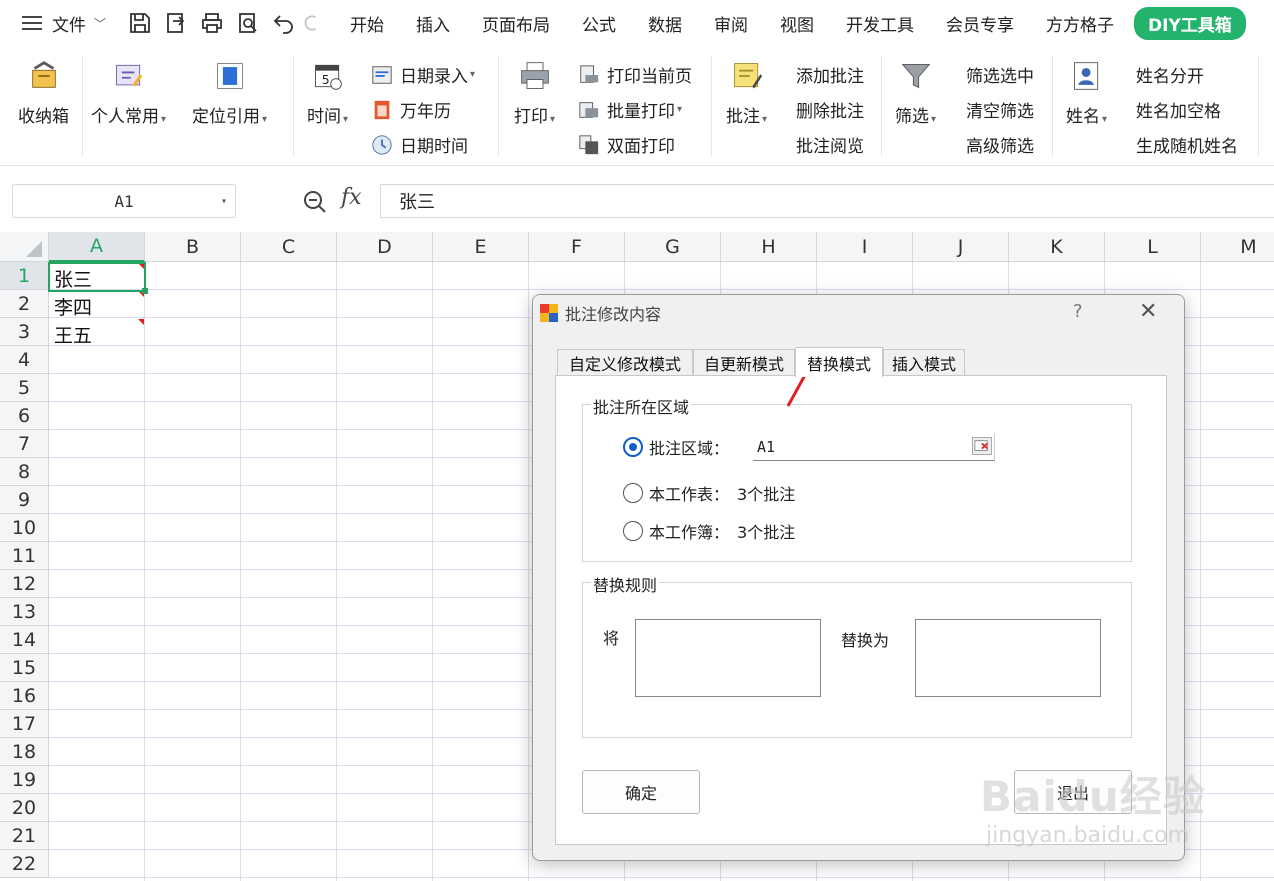 The width and height of the screenshot is (1274, 881). Describe the element at coordinates (24, 640) in the screenshot. I see `row-header-14: 14` at that location.